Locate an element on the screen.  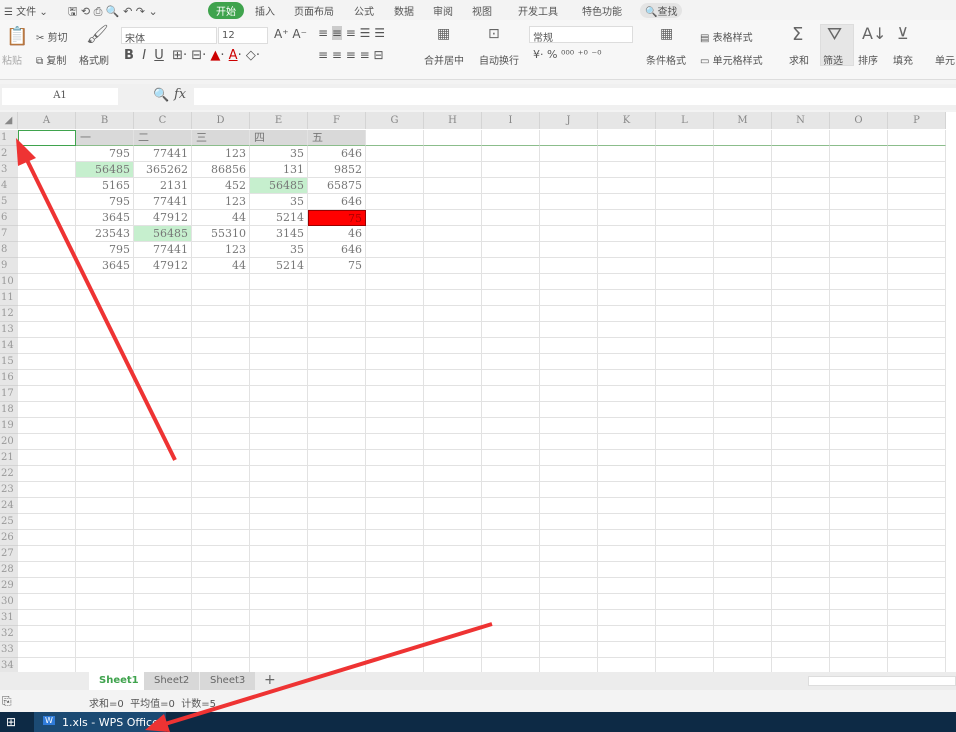
row-header: 12 is located at coordinates (9, 314).